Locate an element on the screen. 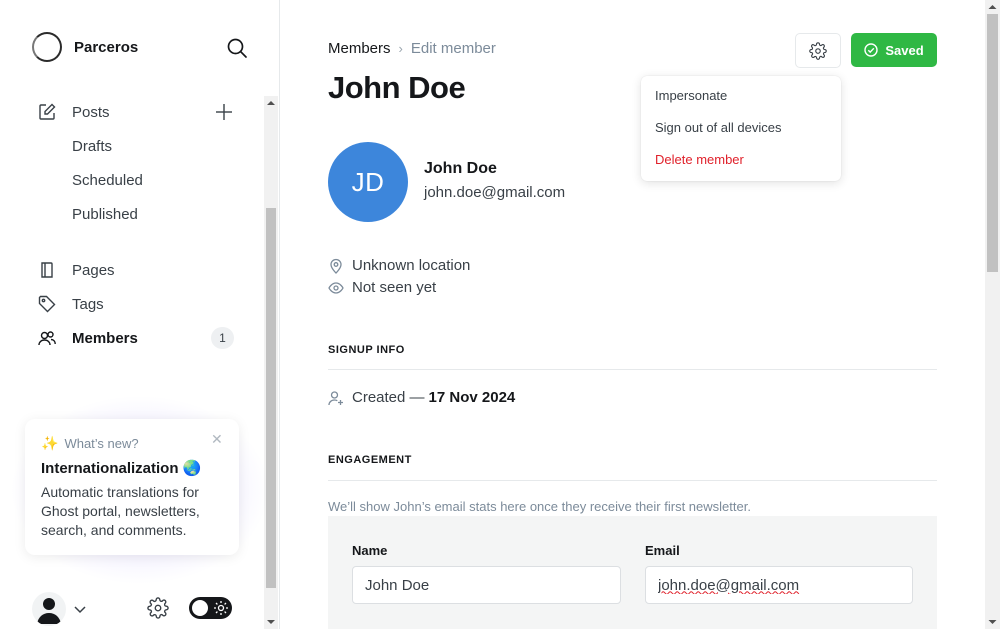 The height and width of the screenshot is (629, 1000). member-email: john.doe@gmail.com is located at coordinates (495, 192).